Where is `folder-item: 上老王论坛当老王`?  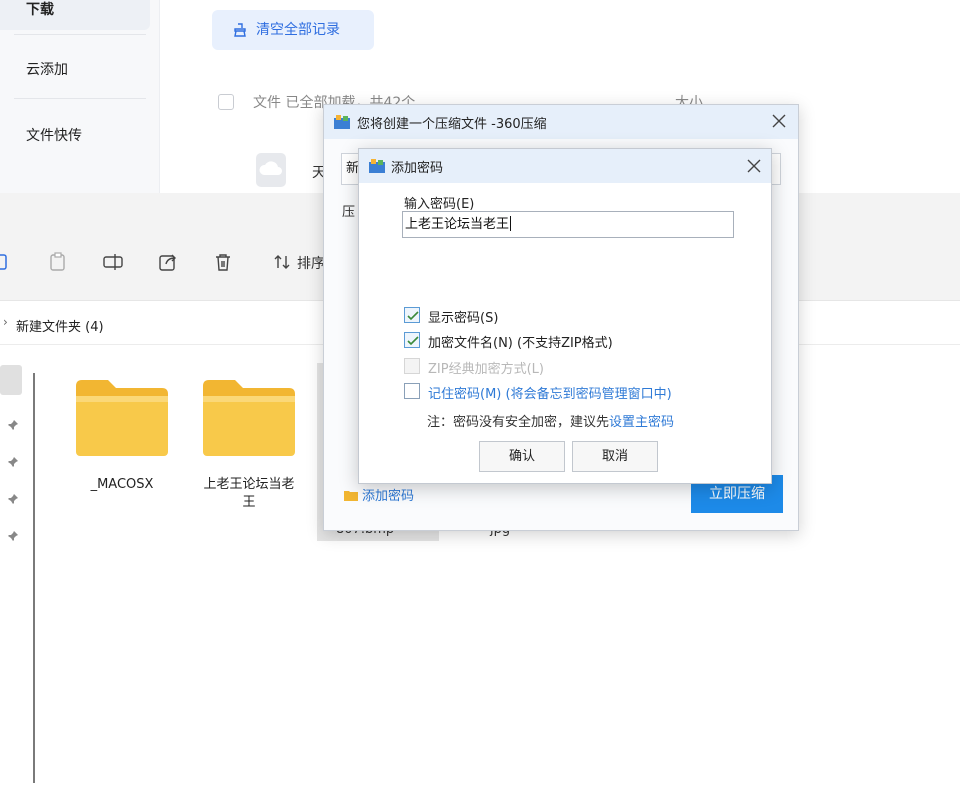 folder-item: 上老王论坛当老王 is located at coordinates (249, 445).